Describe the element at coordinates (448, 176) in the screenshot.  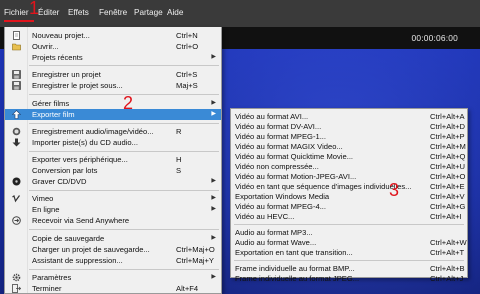
I see `shortcut-label: Ctrl+Alt+O` at that location.